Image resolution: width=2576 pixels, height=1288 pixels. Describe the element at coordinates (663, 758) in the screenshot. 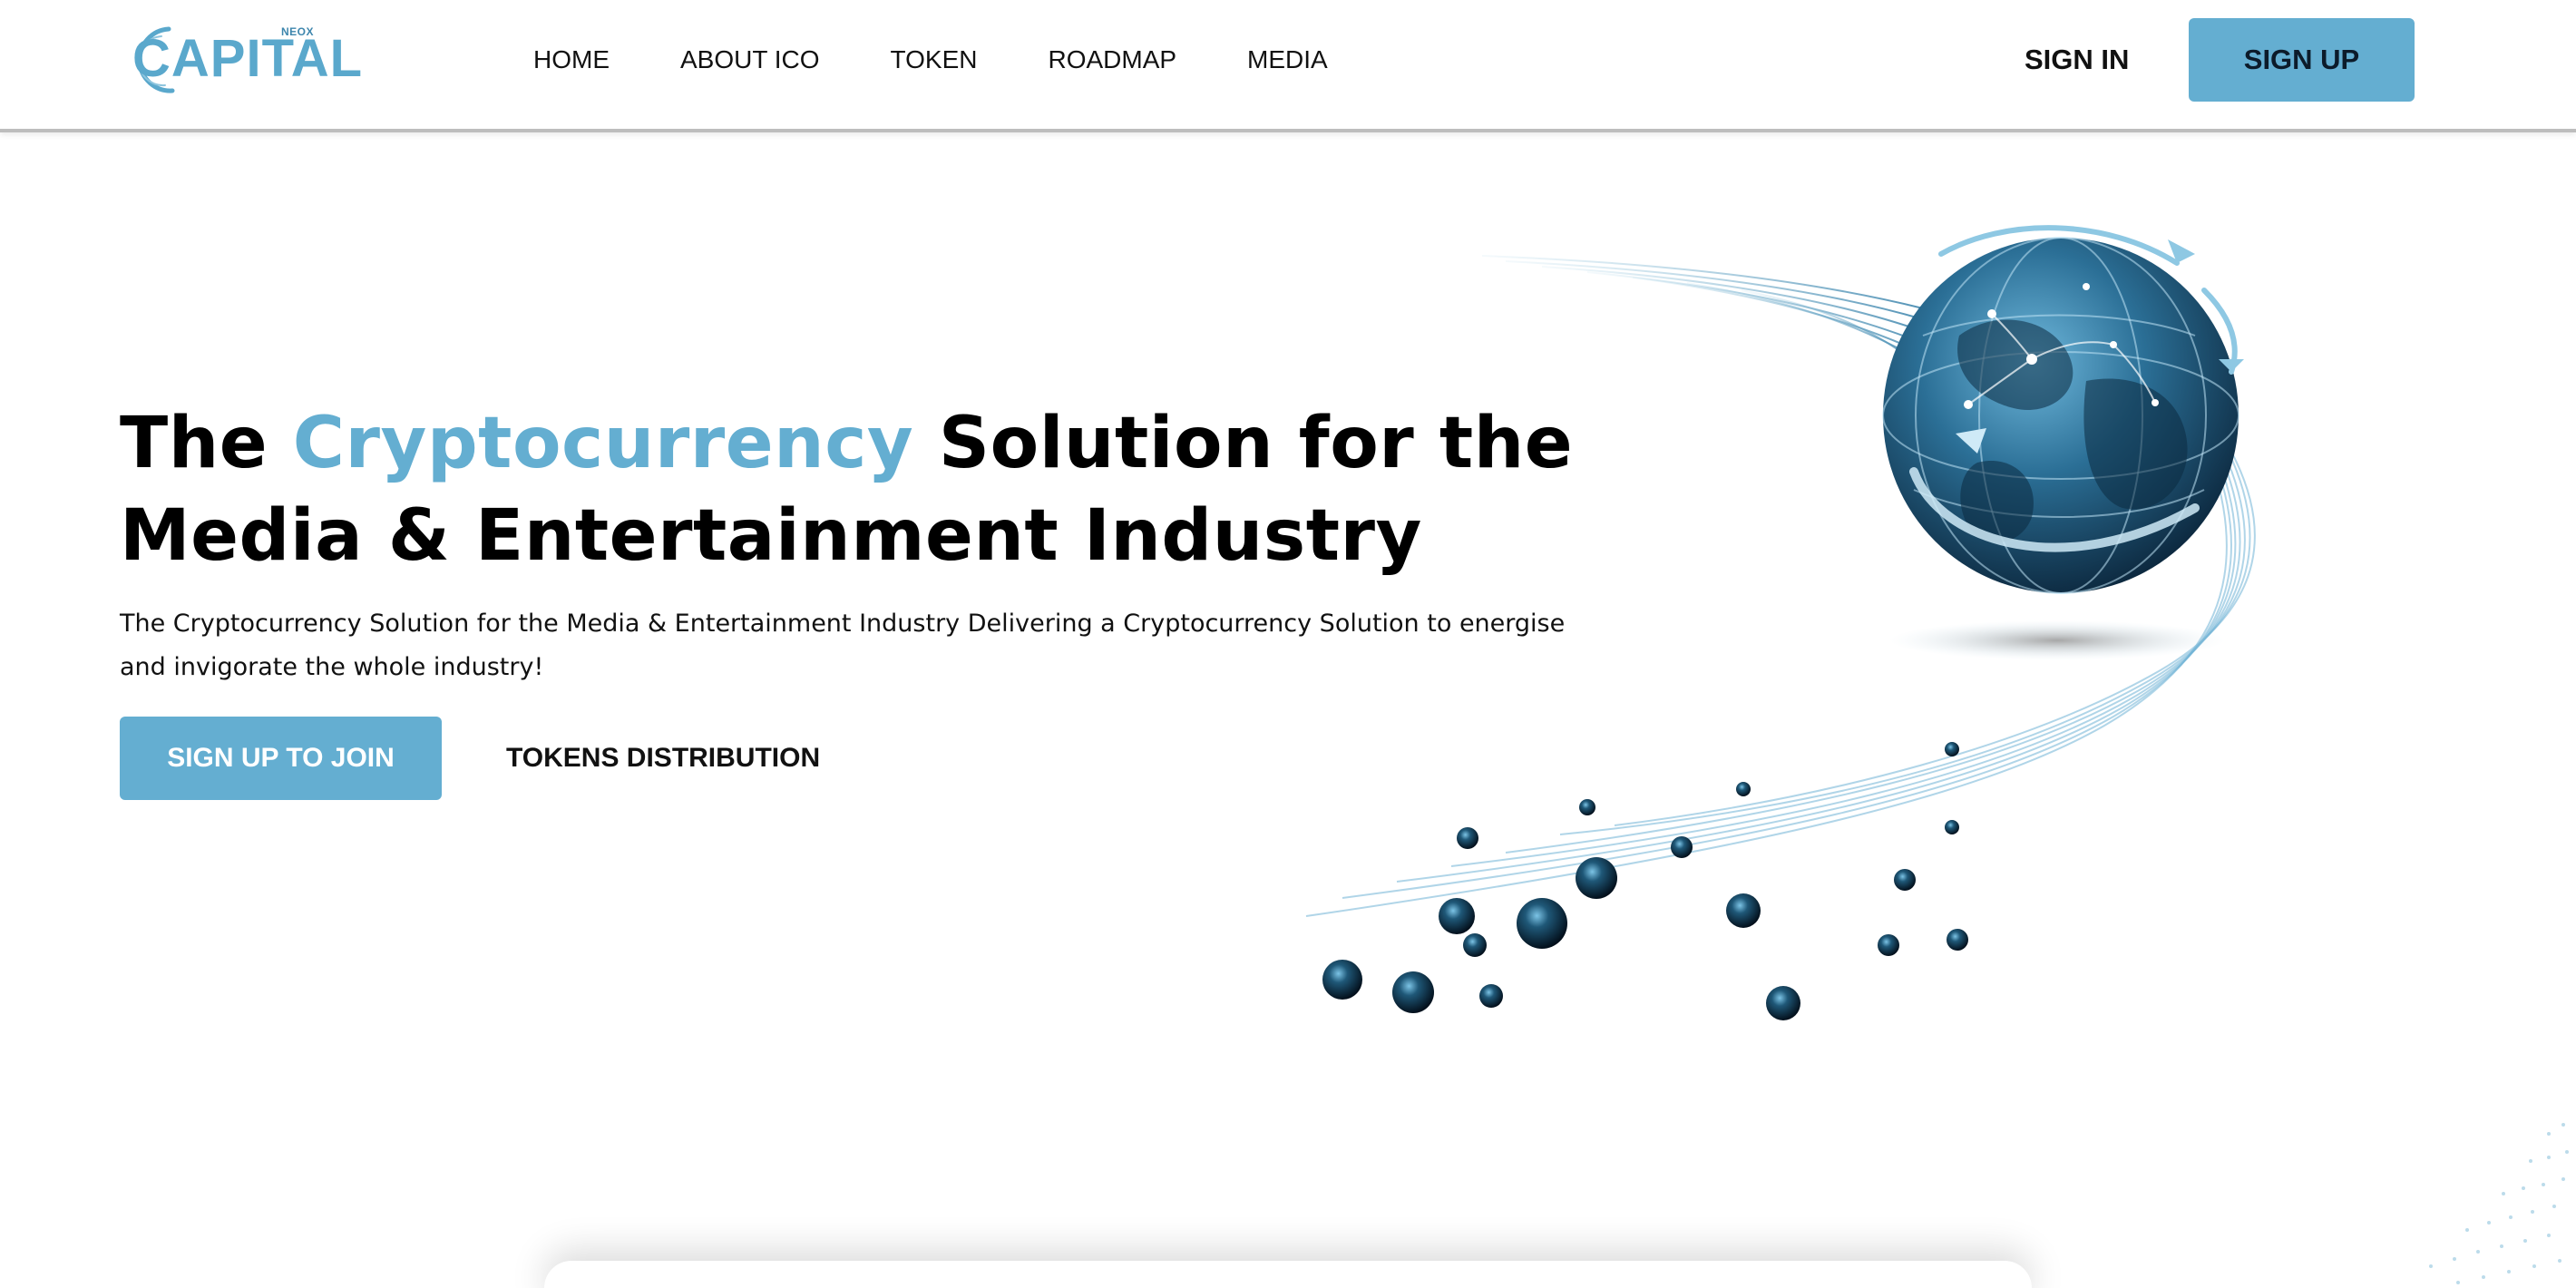

I see `tokens-distribution-link: TOKENS DISTRIBUTION` at that location.